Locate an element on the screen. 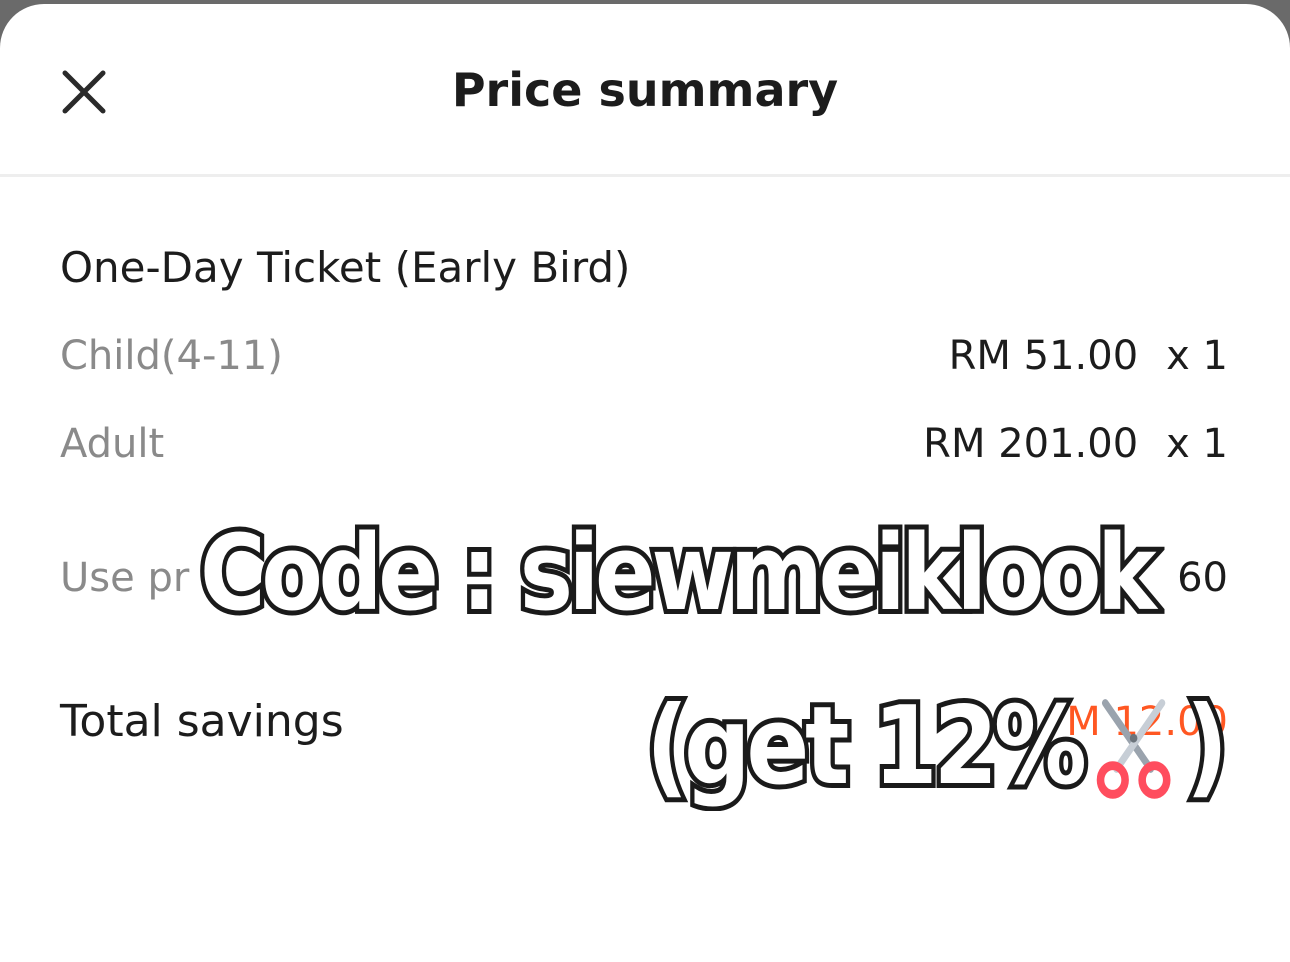 This screenshot has height=962, width=1290. price-line-adult: Adult RM 201.00 x 1 is located at coordinates (644, 444).